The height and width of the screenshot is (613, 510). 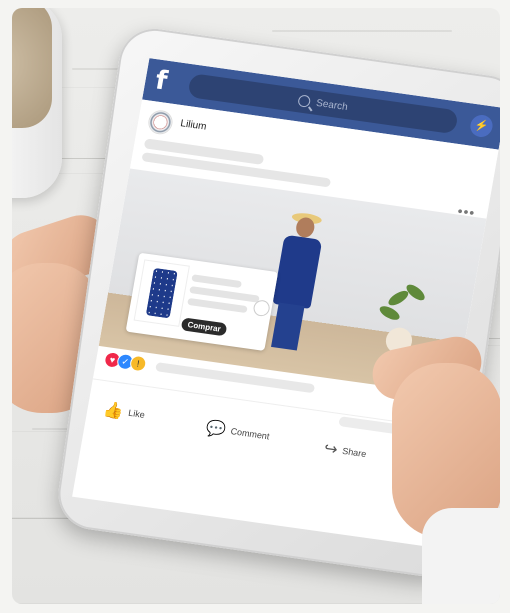 I want to click on comment-label: Comment, so click(x=250, y=434).